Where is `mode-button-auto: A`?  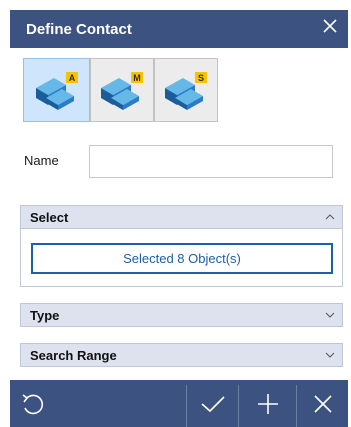 mode-button-auto: A is located at coordinates (56, 90).